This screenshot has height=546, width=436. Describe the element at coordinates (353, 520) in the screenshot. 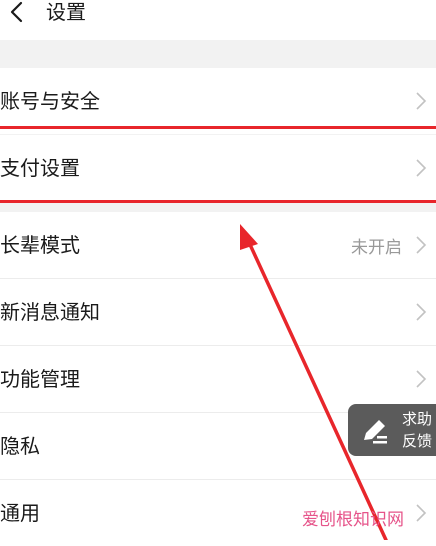

I see `watermark: 爱刨根知识网` at that location.